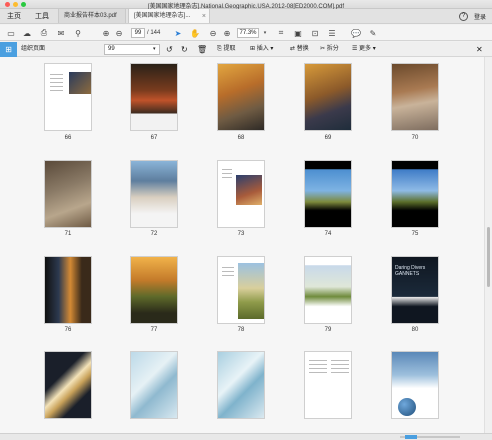 The height and width of the screenshot is (440, 492). What do you see at coordinates (195, 33) in the screenshot?
I see `hand-tool-icon: ✋` at bounding box center [195, 33].